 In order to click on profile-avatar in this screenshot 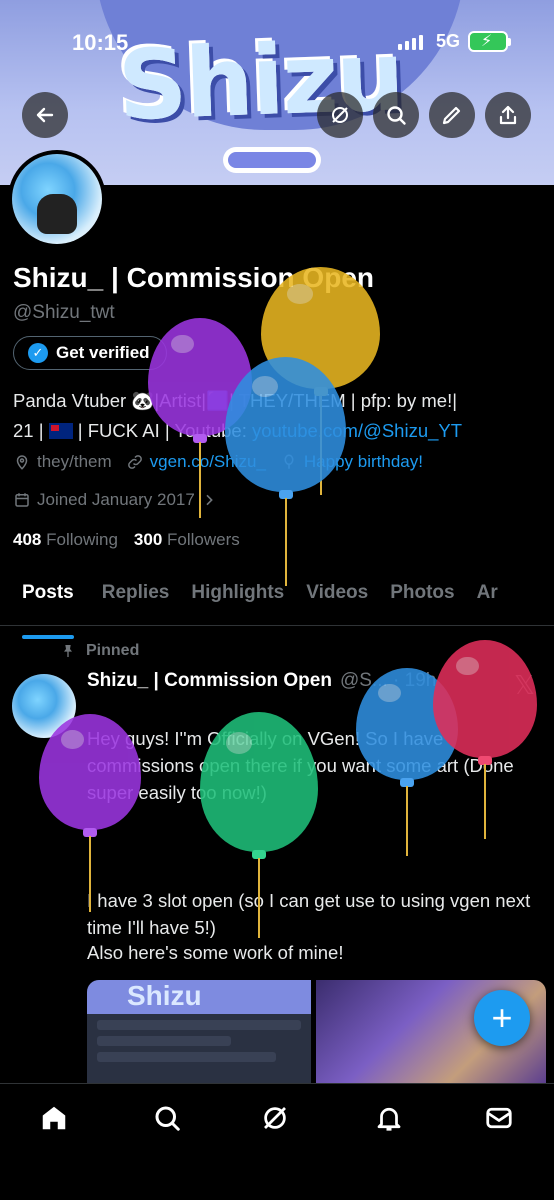, I will do `click(57, 199)`.